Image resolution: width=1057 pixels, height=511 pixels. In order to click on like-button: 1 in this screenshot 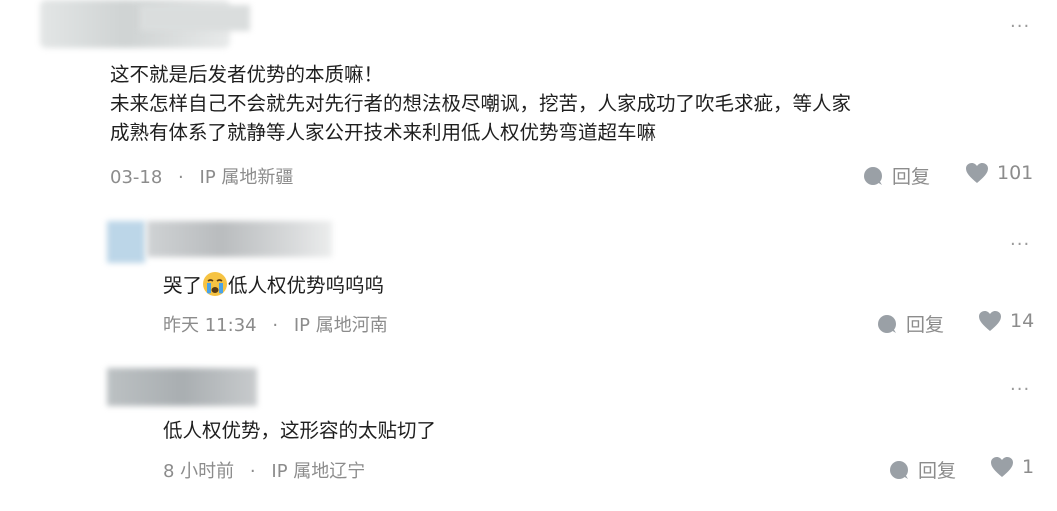, I will do `click(1012, 467)`.